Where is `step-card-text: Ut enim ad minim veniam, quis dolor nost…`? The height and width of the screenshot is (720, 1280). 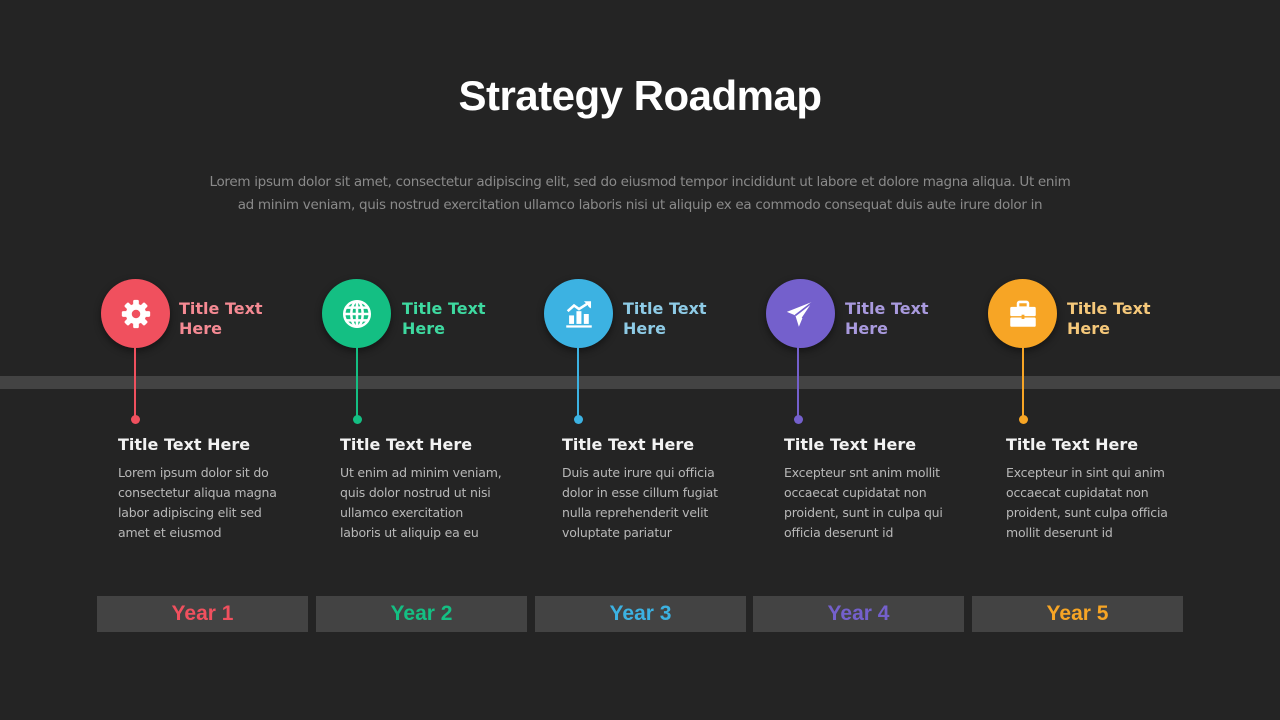
step-card-text: Ut enim ad minim veniam, quis dolor nost… is located at coordinates (421, 502).